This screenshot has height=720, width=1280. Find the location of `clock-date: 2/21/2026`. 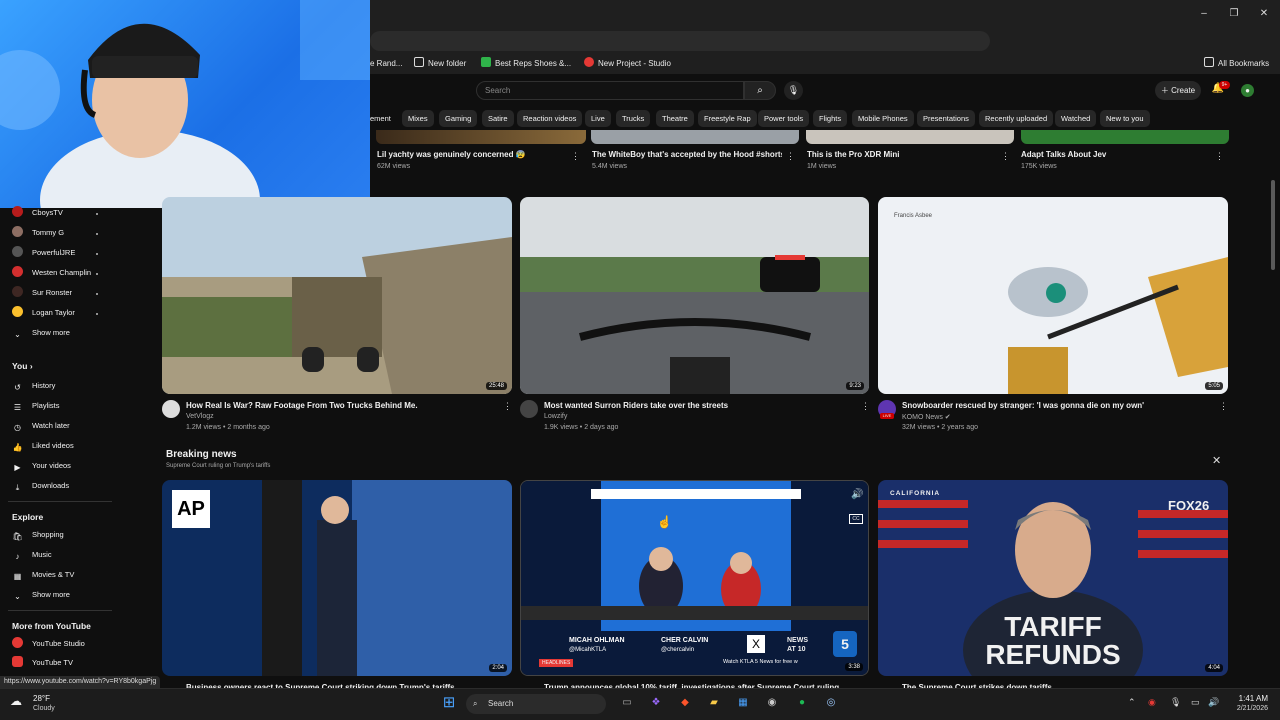

clock-date: 2/21/2026 is located at coordinates (1245, 708).